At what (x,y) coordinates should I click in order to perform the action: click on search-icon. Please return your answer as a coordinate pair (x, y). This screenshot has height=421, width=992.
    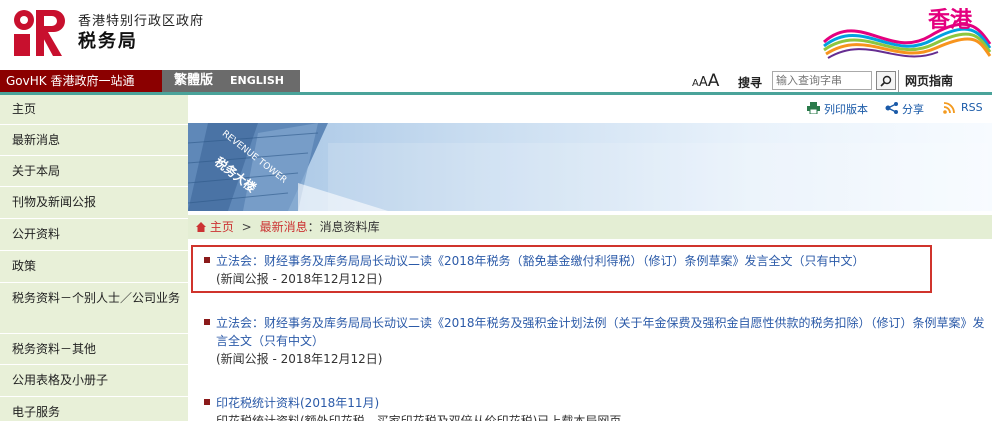
    Looking at the image, I should click on (886, 81).